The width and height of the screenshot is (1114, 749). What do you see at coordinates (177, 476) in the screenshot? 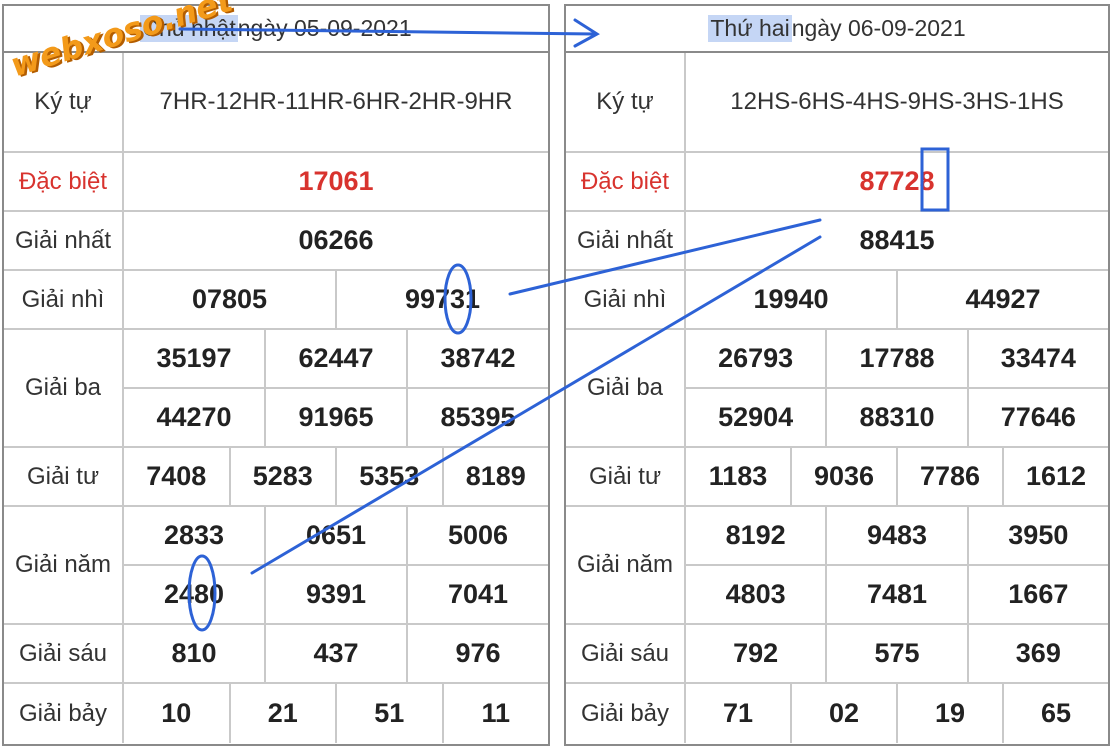
I see `prize-number: 7408` at bounding box center [177, 476].